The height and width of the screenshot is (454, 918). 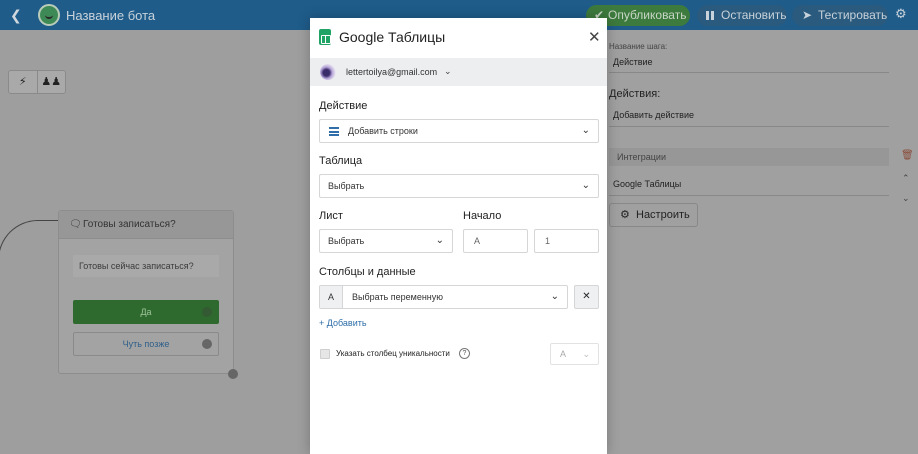 I want to click on start-label: Начало, so click(x=482, y=216).